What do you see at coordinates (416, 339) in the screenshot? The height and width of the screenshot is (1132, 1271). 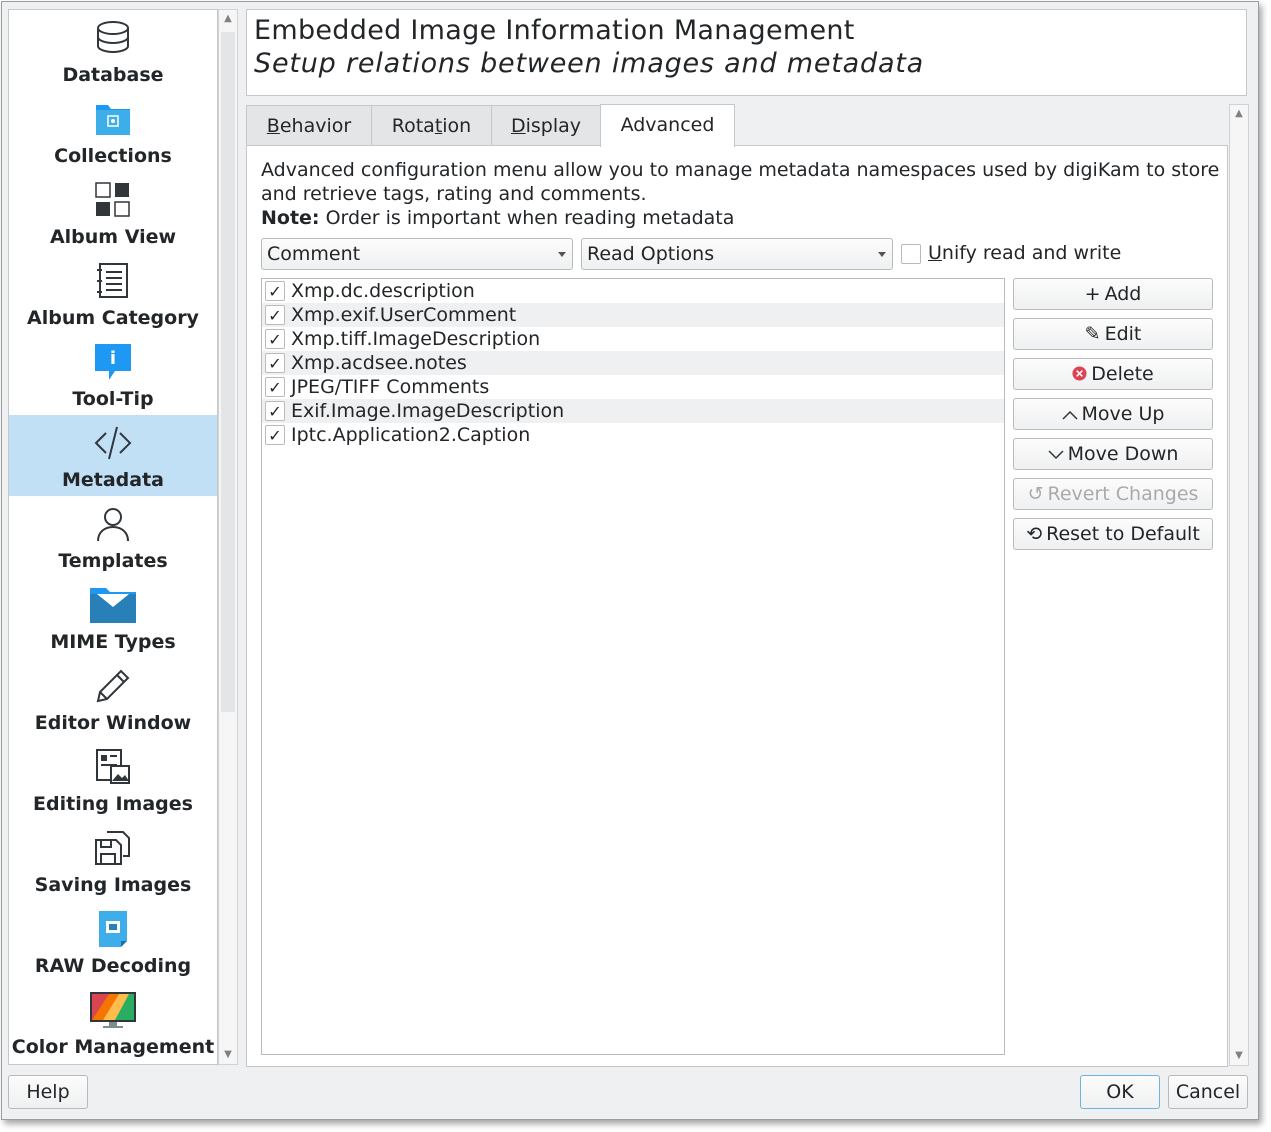 I see `namespace-name: Xmp.tiff.ImageDescription` at bounding box center [416, 339].